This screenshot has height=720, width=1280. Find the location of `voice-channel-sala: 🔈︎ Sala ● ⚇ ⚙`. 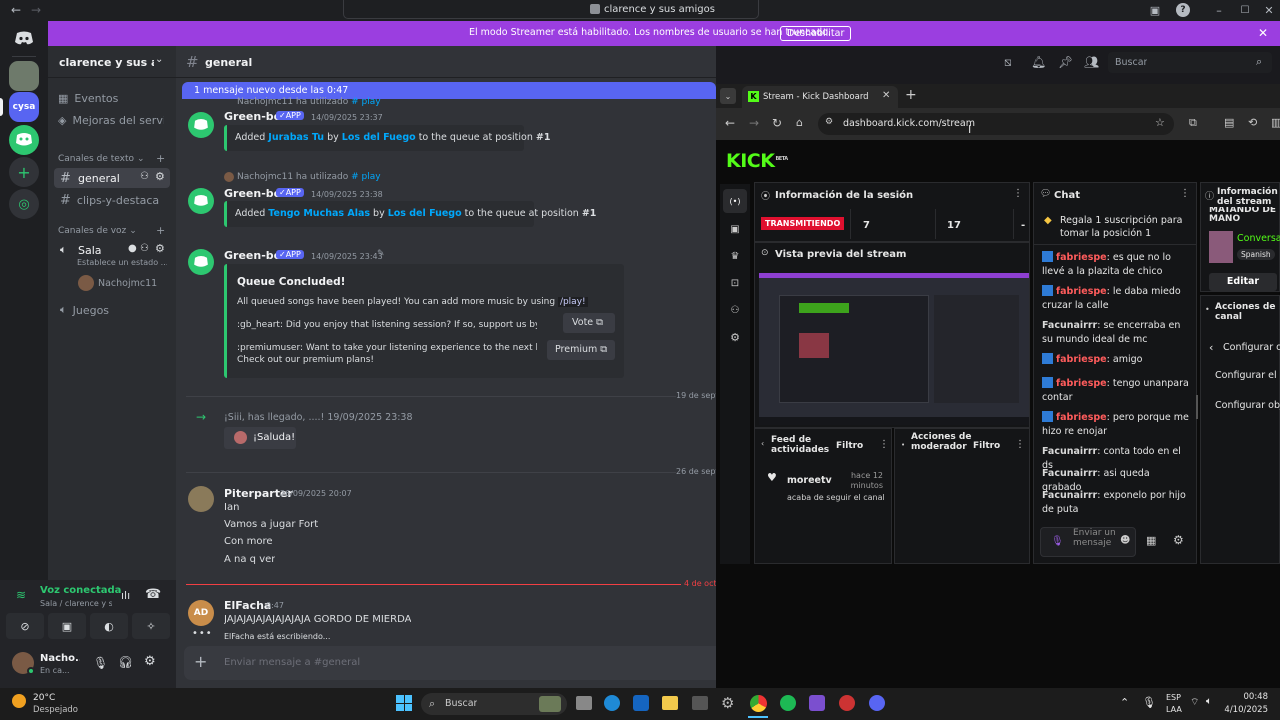

voice-channel-sala: 🔈︎ Sala ● ⚇ ⚙ is located at coordinates (112, 250).